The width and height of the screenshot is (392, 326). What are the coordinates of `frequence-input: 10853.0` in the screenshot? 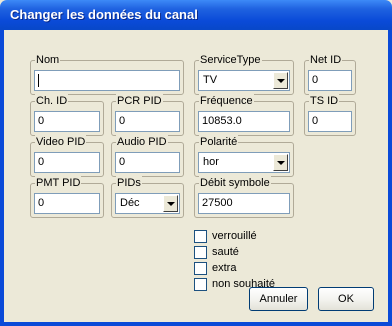 It's located at (244, 121).